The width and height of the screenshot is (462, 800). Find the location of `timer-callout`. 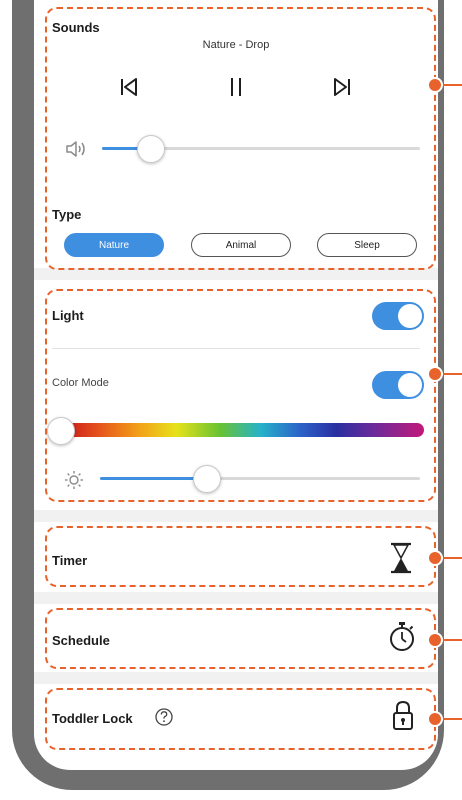

timer-callout is located at coordinates (240, 556).